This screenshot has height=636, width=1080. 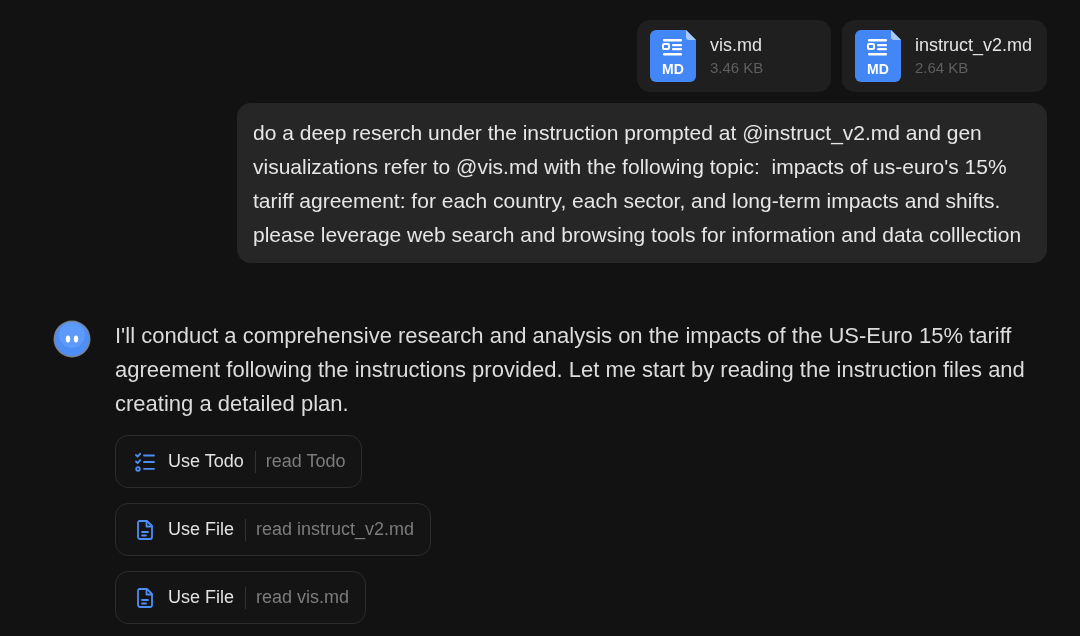 What do you see at coordinates (241, 597) in the screenshot?
I see `tool-call-chip: Use File read vis.md` at bounding box center [241, 597].